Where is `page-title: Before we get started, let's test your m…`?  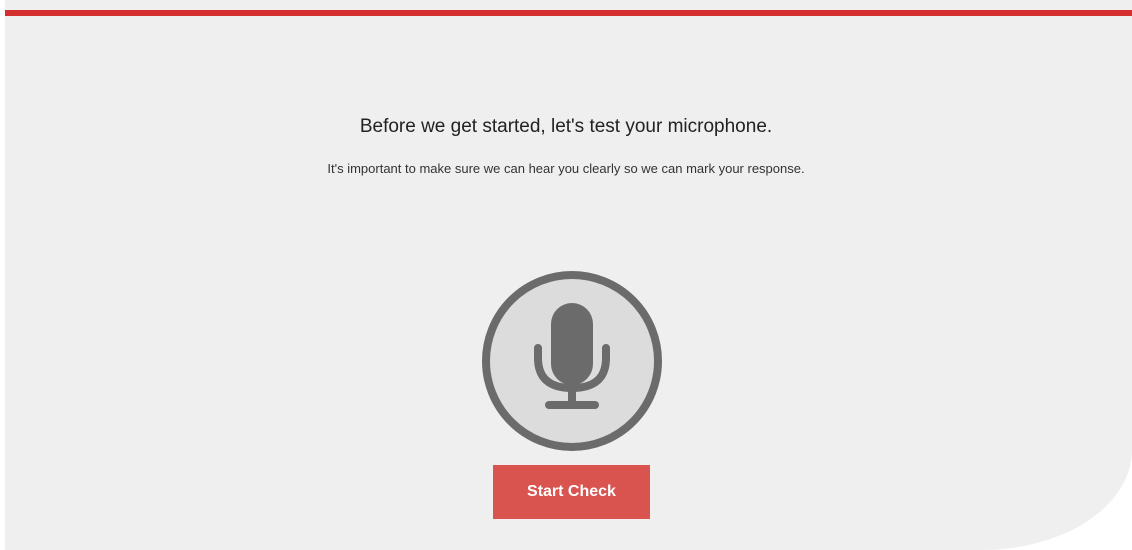
page-title: Before we get started, let's test your m… is located at coordinates (566, 126).